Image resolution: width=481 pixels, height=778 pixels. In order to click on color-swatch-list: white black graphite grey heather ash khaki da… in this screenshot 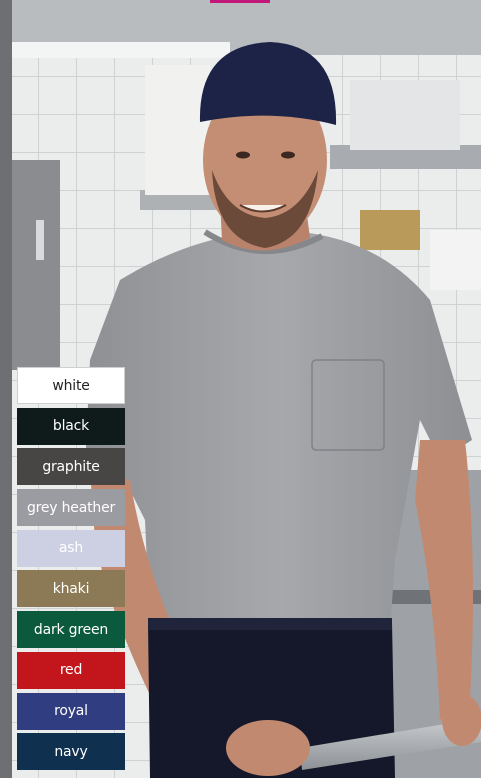, I will do `click(71, 570)`.